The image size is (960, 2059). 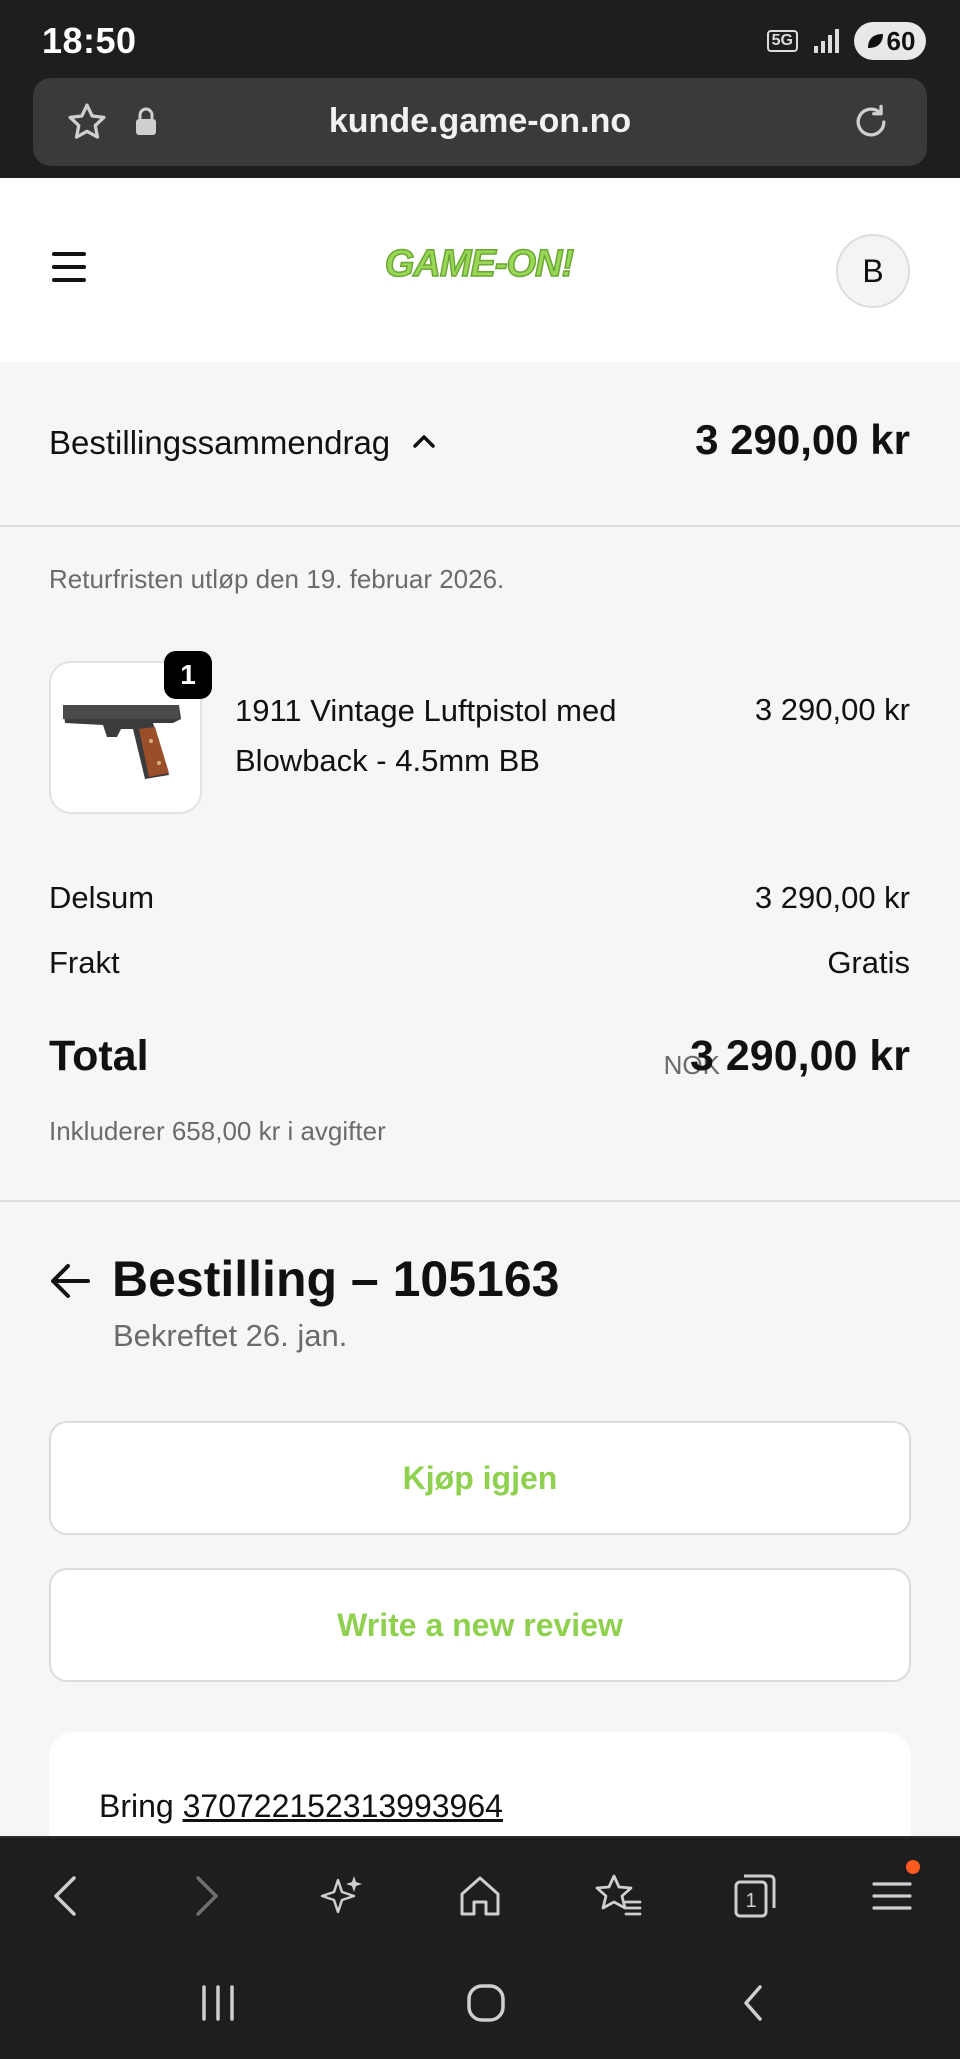 What do you see at coordinates (782, 41) in the screenshot?
I see `network-type-icon: 5G` at bounding box center [782, 41].